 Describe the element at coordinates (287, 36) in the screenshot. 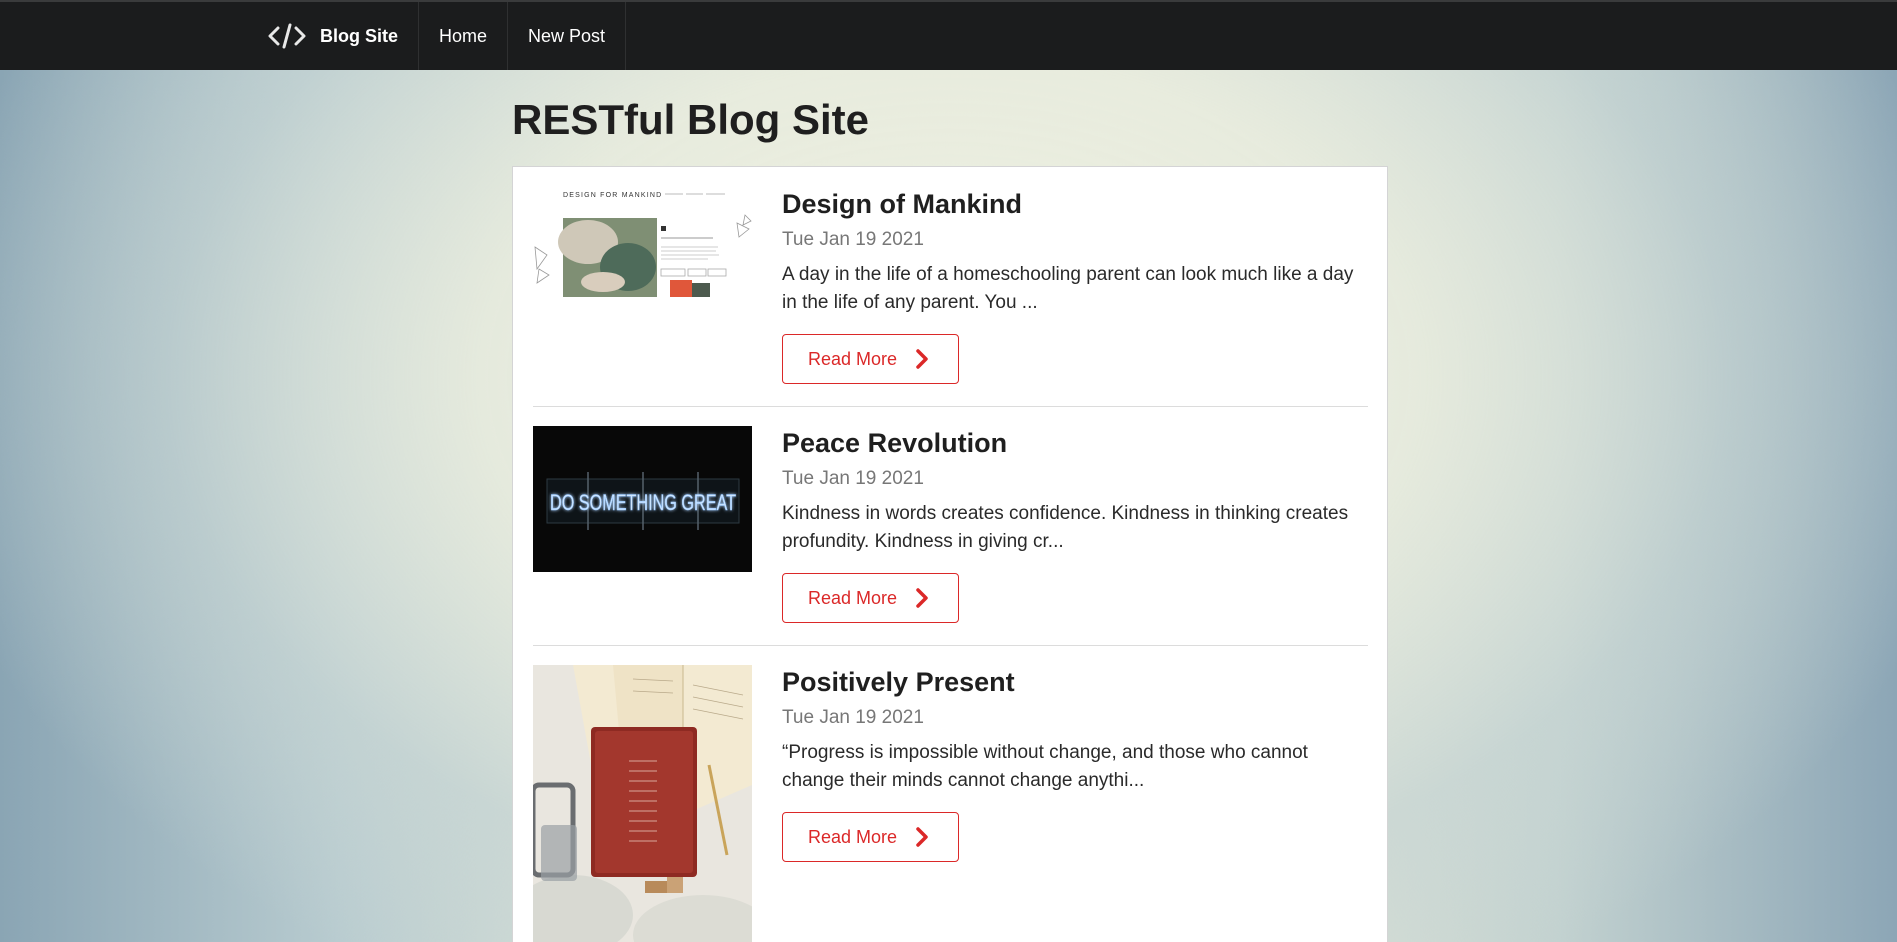

I see `code-icon` at that location.